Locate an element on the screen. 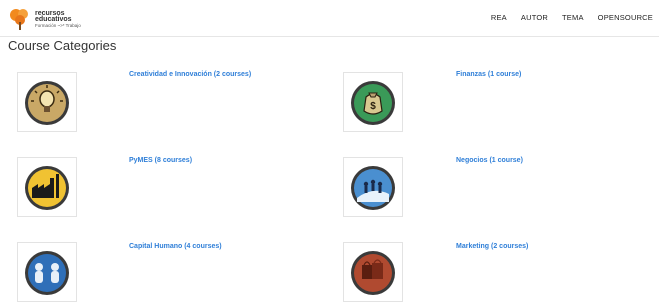 Image resolution: width=659 pixels, height=302 pixels. nav-link-rea: REA is located at coordinates (499, 17).